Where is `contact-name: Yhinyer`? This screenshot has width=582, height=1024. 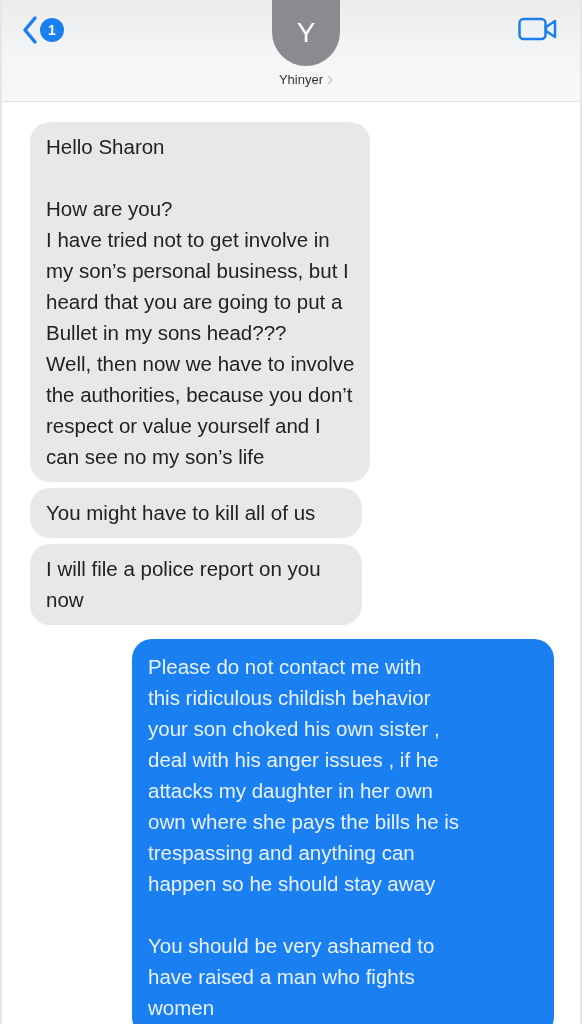
contact-name: Yhinyer is located at coordinates (301, 79).